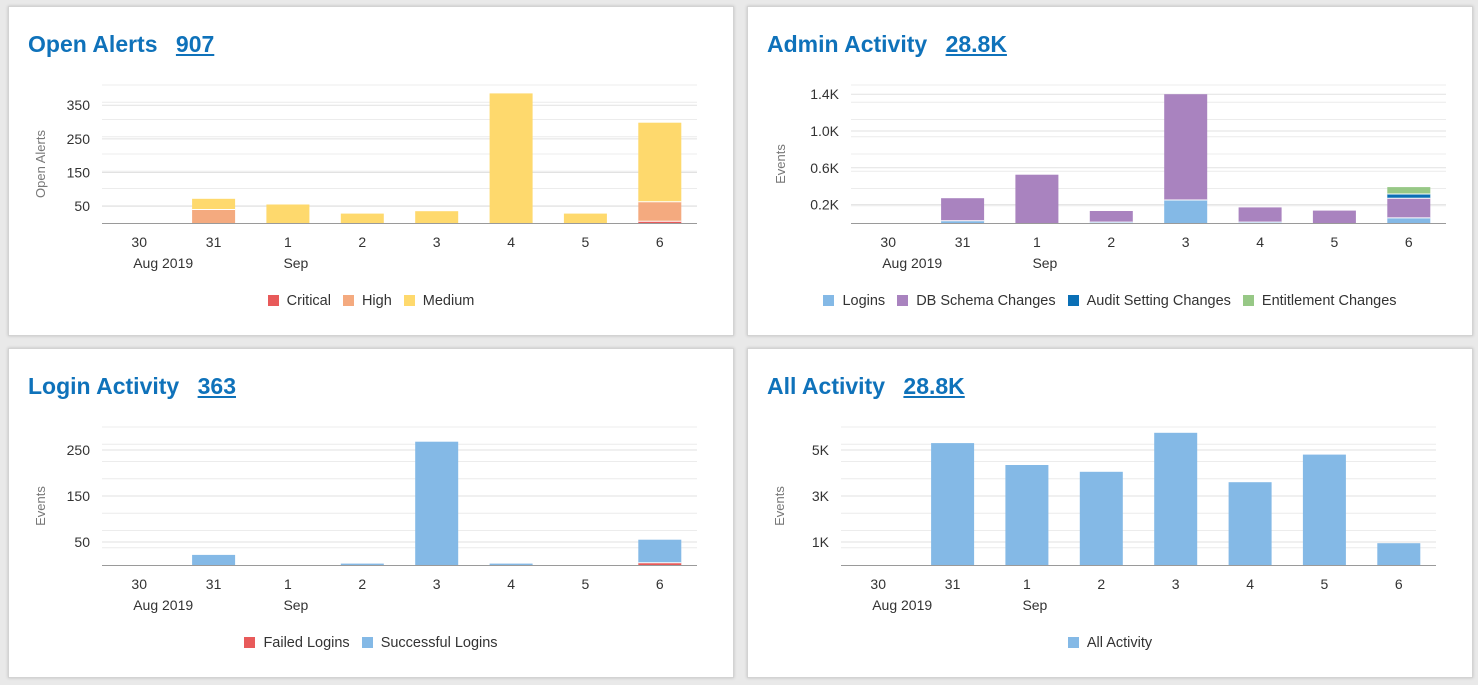 The height and width of the screenshot is (685, 1478). What do you see at coordinates (40, 164) in the screenshot?
I see `y-axis-title: Open Alerts` at bounding box center [40, 164].